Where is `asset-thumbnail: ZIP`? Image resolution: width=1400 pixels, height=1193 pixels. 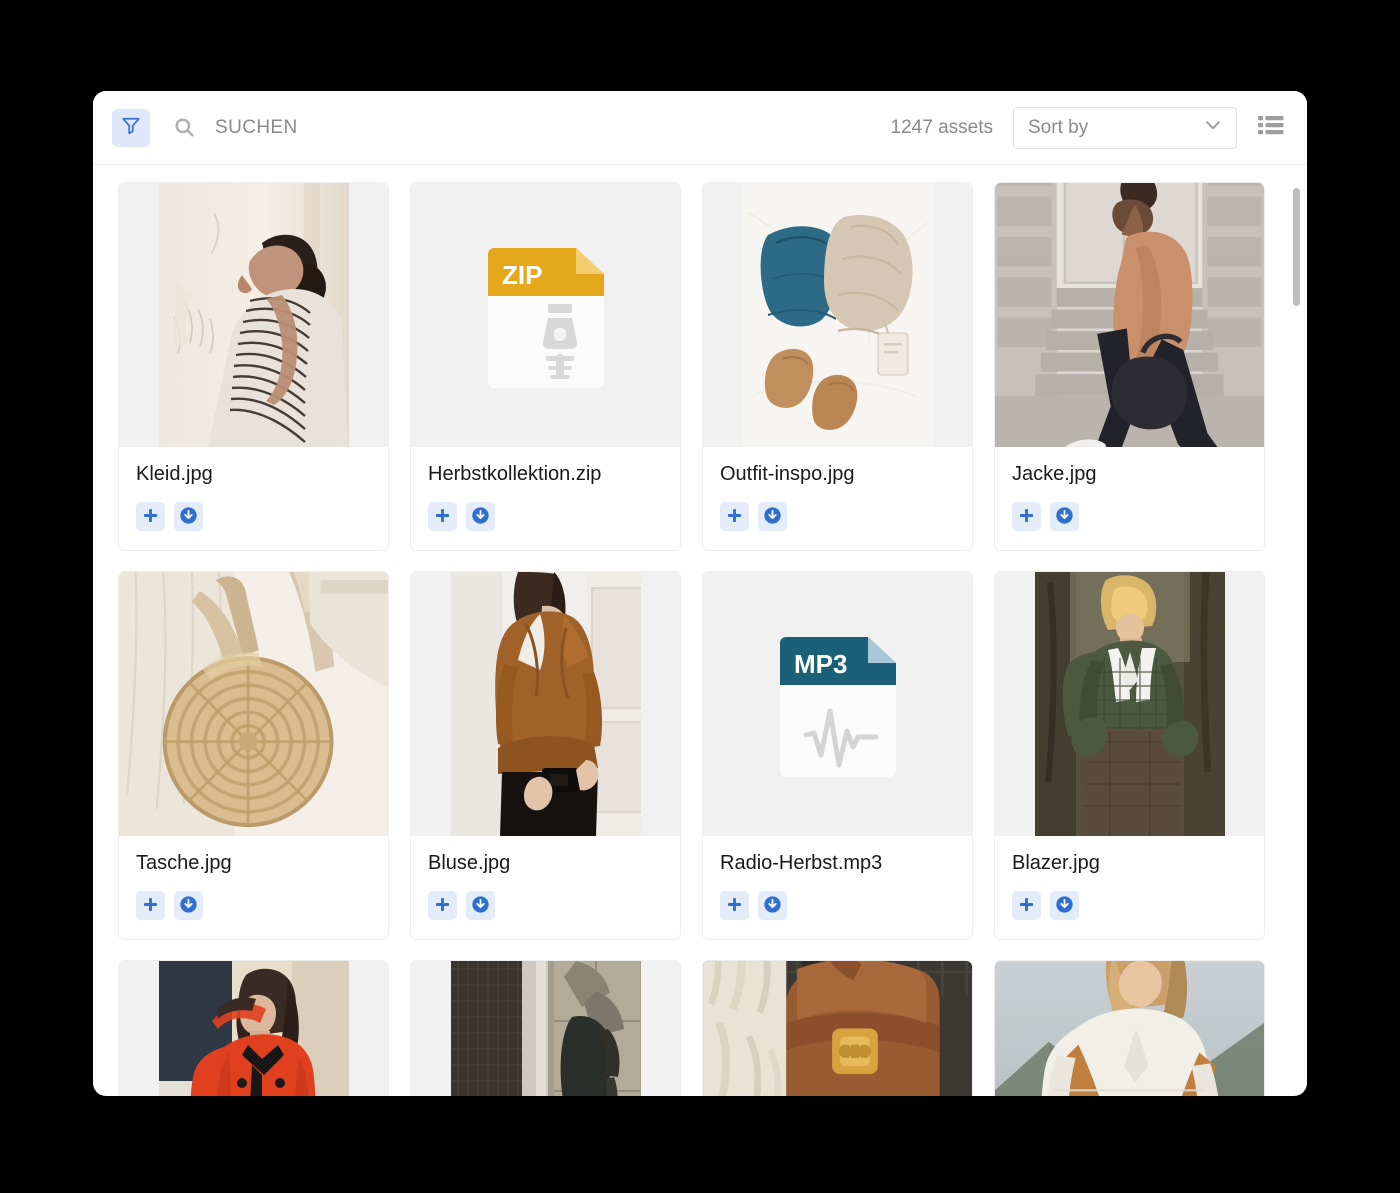
asset-thumbnail: ZIP is located at coordinates (545, 315).